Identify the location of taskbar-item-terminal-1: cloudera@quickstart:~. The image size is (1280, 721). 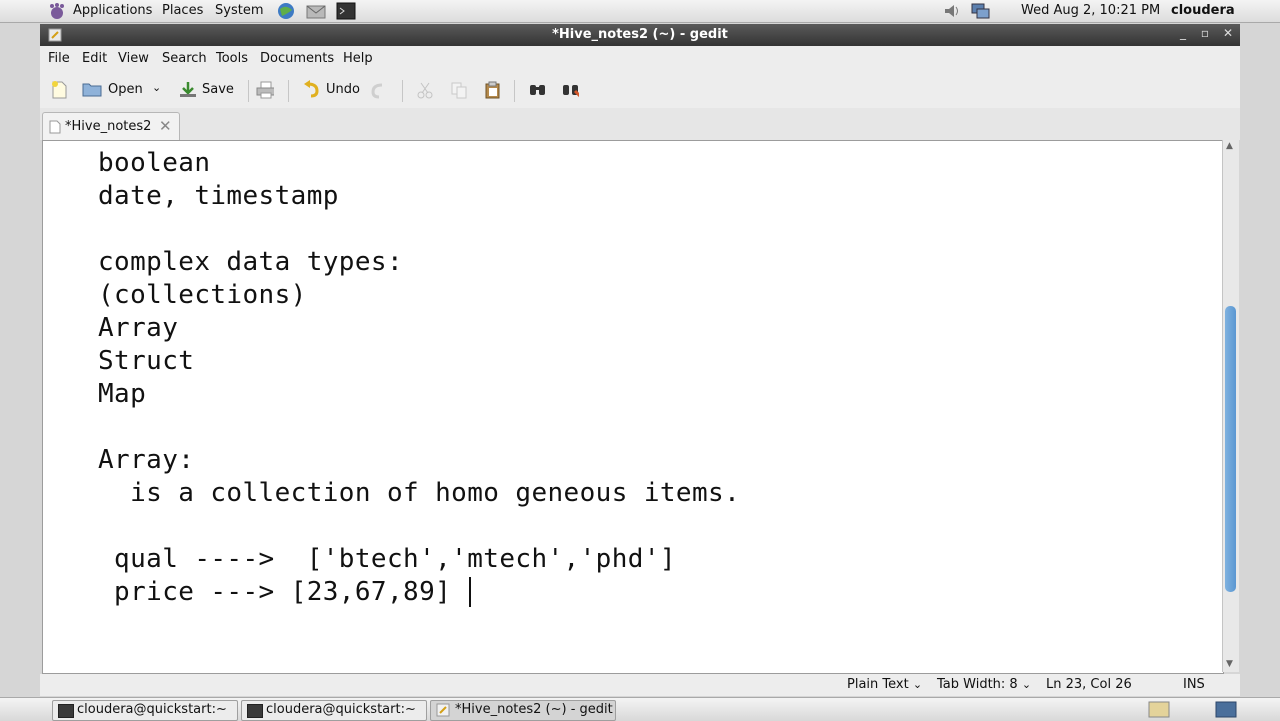
(145, 710).